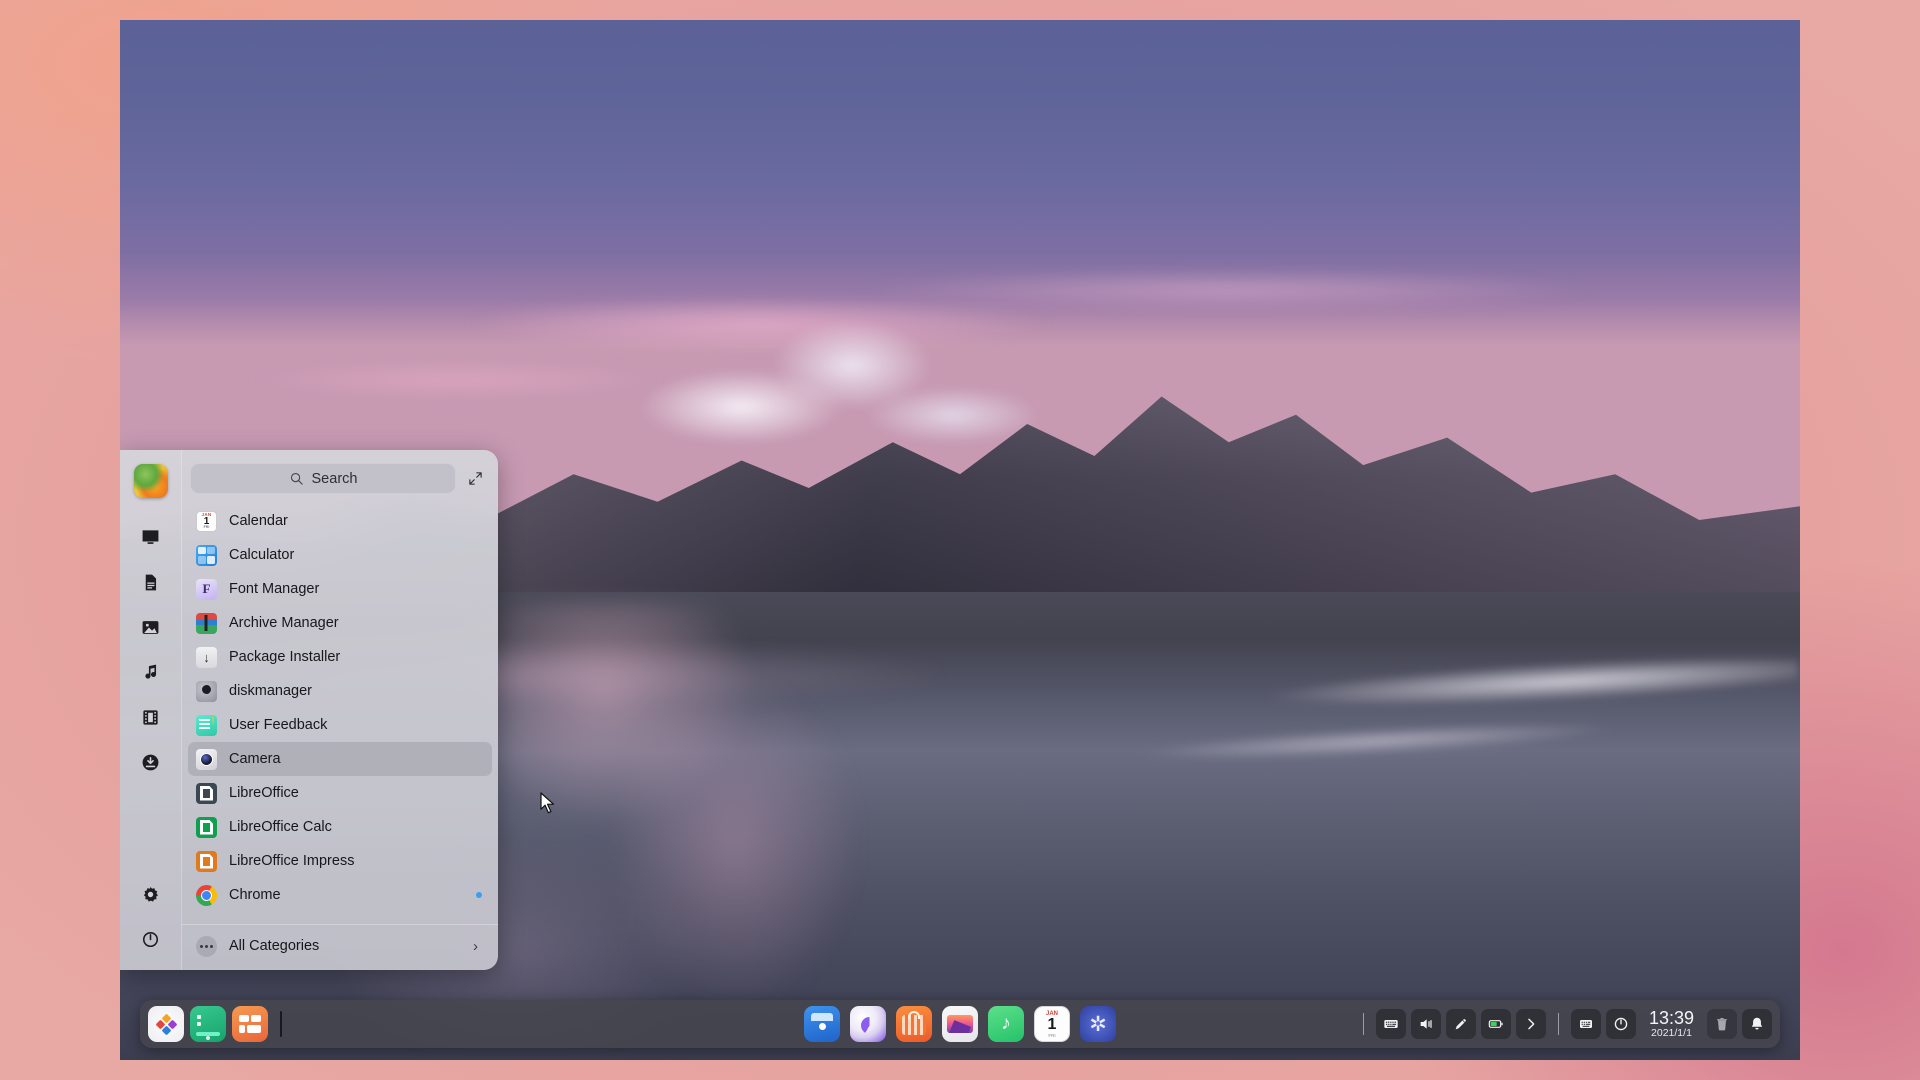 This screenshot has height=1080, width=1920. Describe the element at coordinates (206, 946) in the screenshot. I see `ellipsis-icon` at that location.